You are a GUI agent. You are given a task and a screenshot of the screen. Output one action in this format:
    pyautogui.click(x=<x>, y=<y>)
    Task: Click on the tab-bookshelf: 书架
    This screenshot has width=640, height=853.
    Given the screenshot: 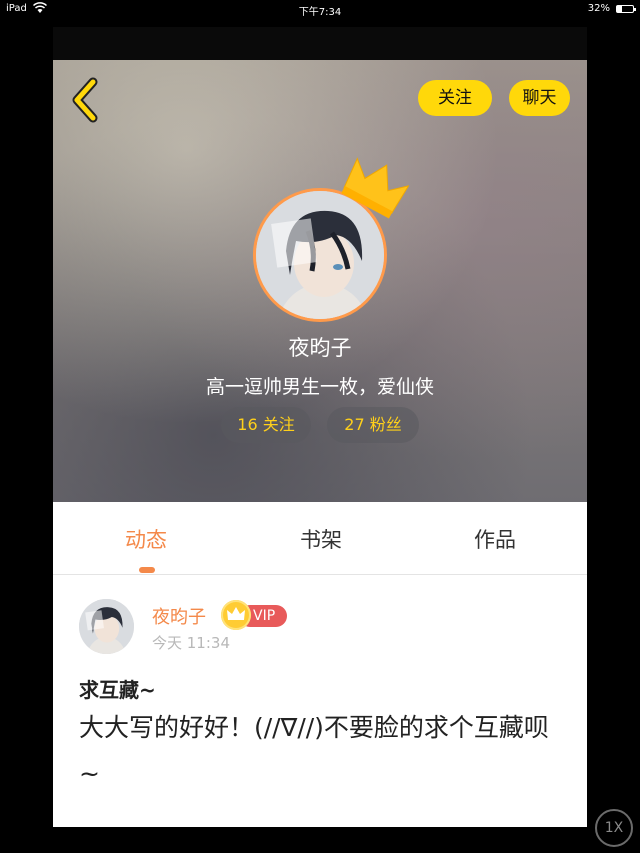 What is the action you would take?
    pyautogui.click(x=321, y=539)
    